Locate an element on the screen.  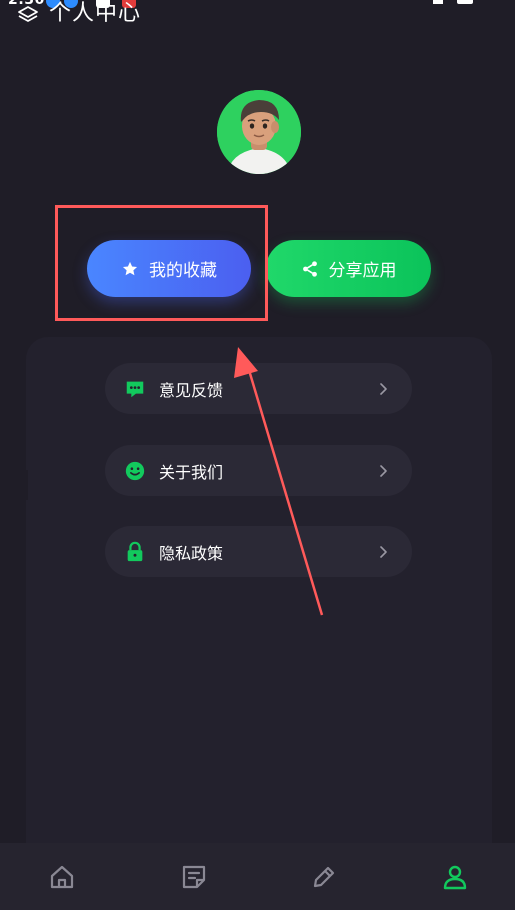
panel-notch is located at coordinates (14, 485).